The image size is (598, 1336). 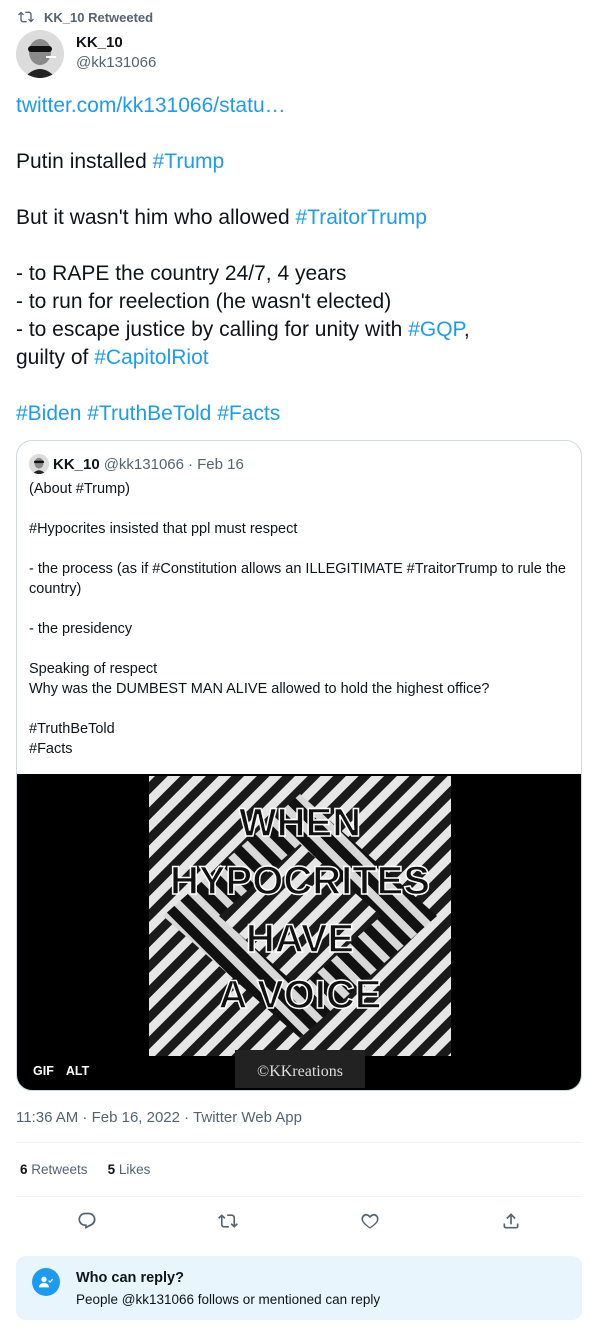 What do you see at coordinates (130, 1278) in the screenshot?
I see `who-can-reply-title: Who can reply?` at bounding box center [130, 1278].